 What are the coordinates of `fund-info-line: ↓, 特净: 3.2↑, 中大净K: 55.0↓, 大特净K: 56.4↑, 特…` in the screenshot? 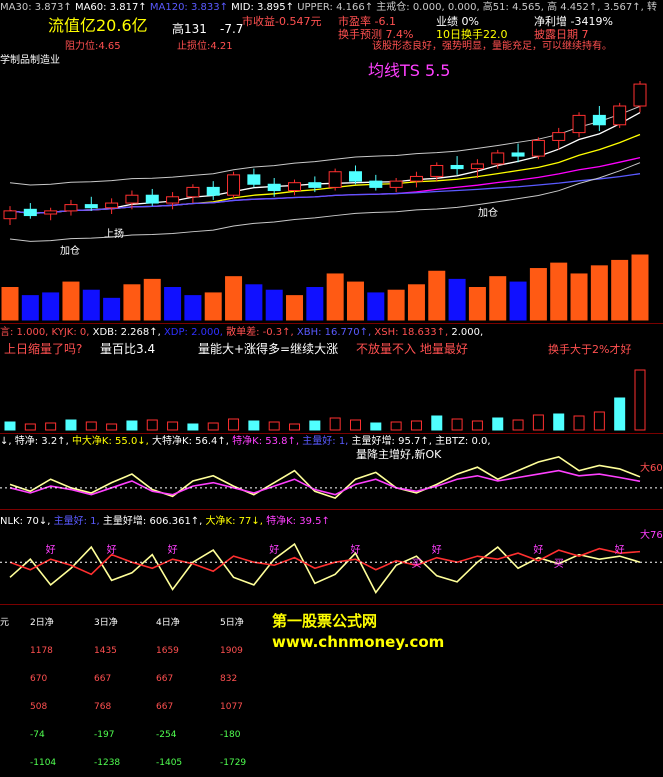 It's located at (245, 442).